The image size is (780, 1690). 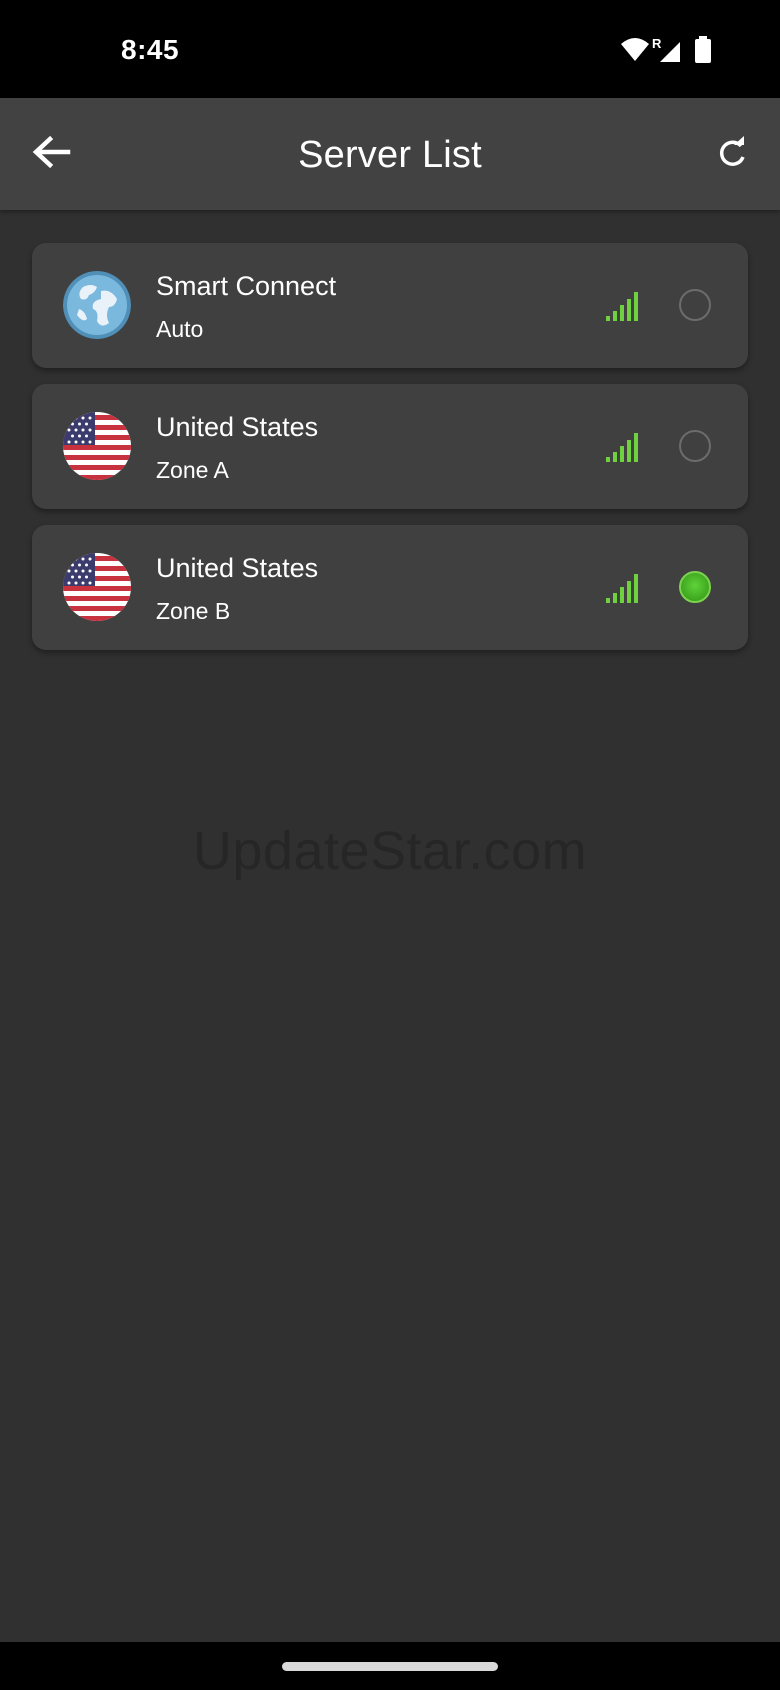 I want to click on home-indicator, so click(x=390, y=1666).